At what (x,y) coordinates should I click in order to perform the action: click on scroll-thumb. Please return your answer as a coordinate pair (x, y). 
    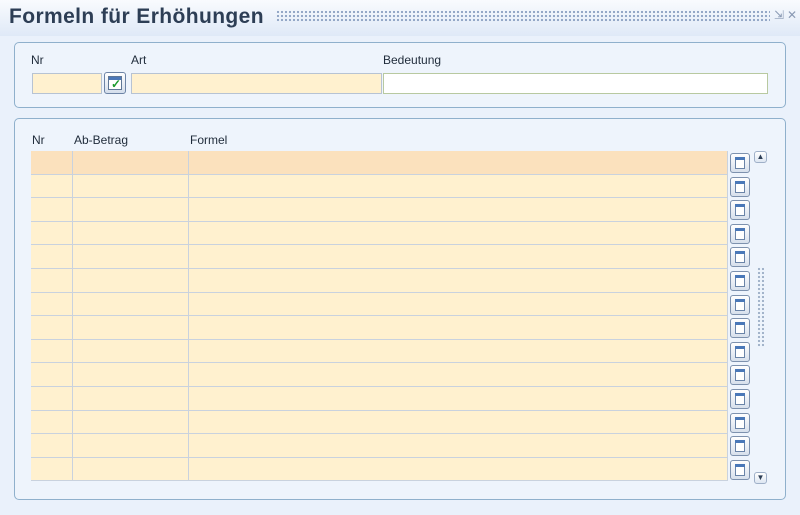
    Looking at the image, I should click on (760, 307).